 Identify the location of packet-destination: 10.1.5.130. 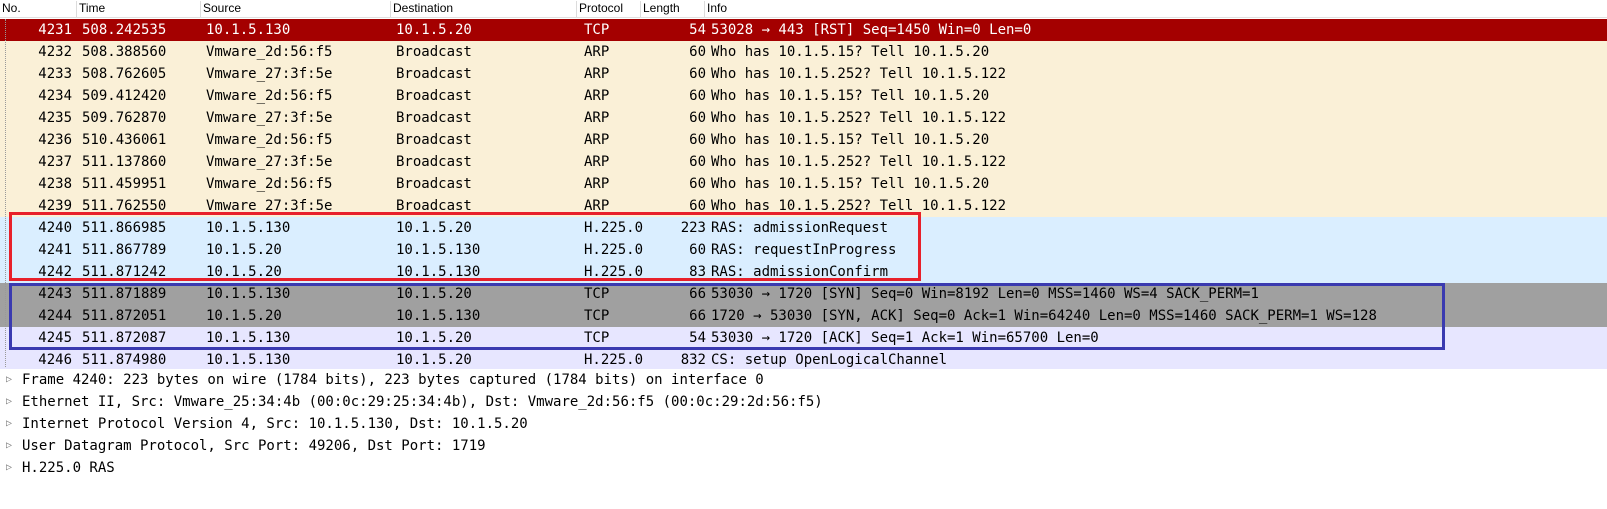
(438, 316).